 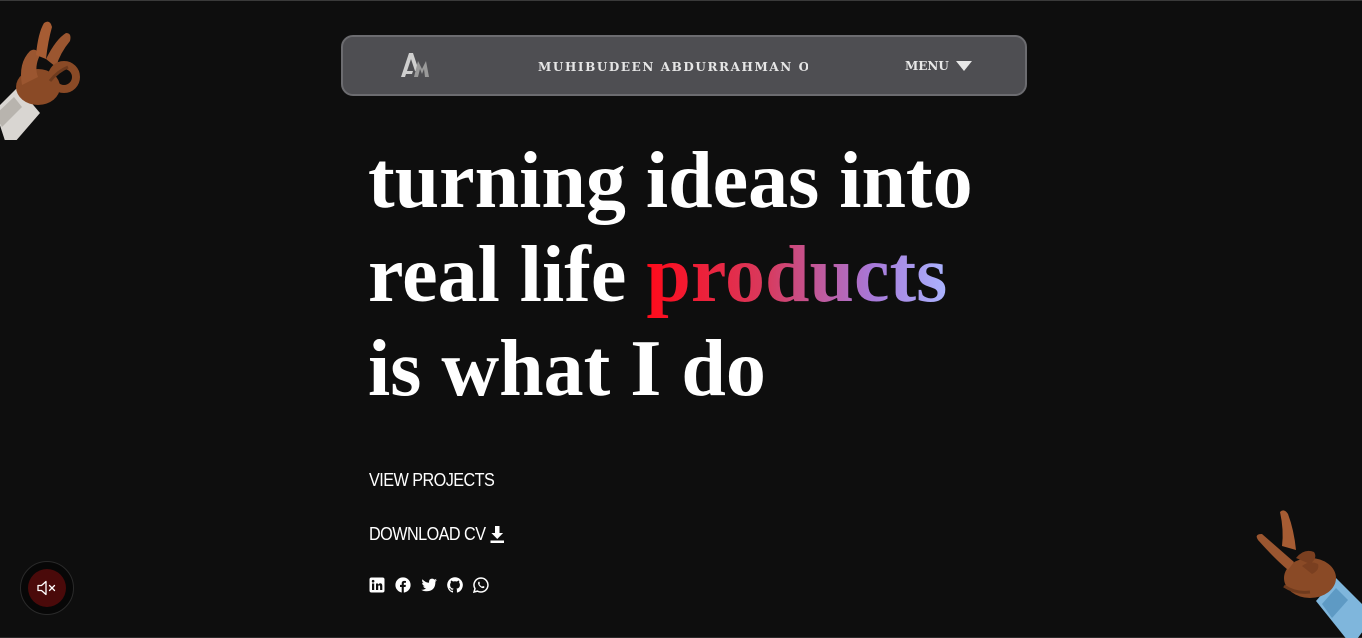 What do you see at coordinates (40, 80) in the screenshot?
I see `ok-hand-illustration` at bounding box center [40, 80].